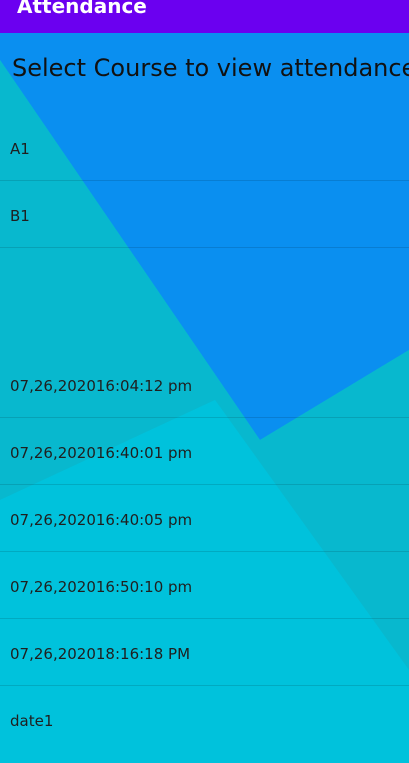  Describe the element at coordinates (204, 585) in the screenshot. I see `attendance-date-item: 07,26,202016:50:10 pm` at that location.